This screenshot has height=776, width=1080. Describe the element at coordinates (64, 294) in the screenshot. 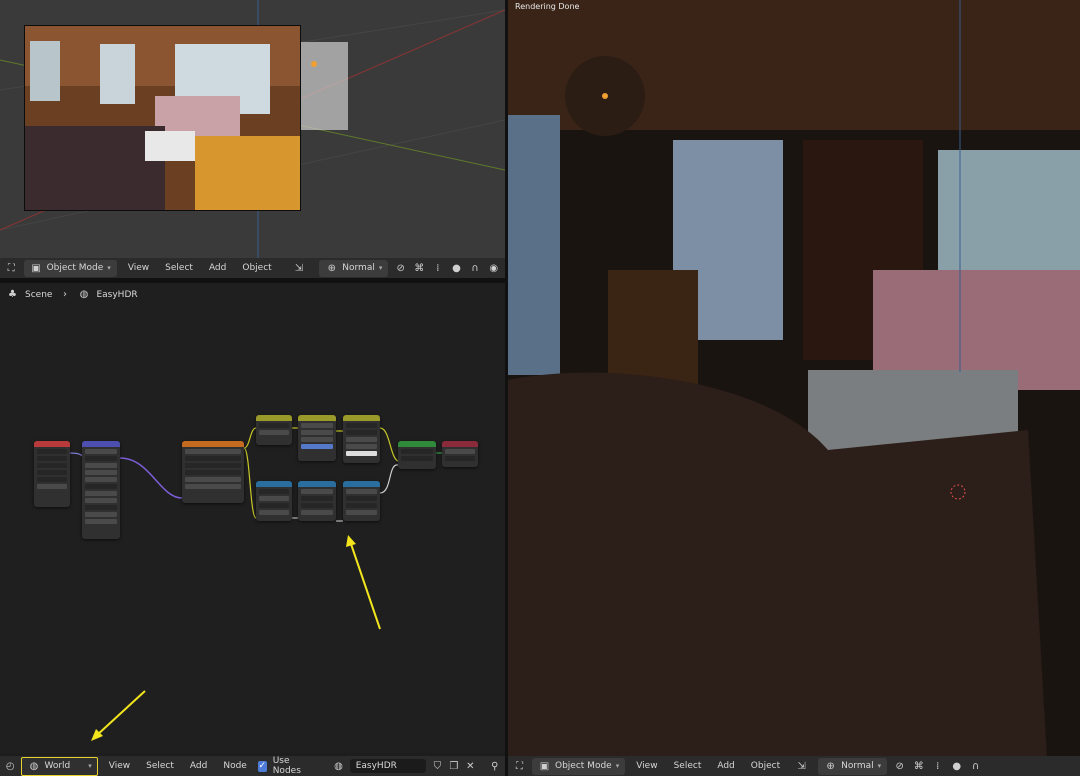

I see `chevron-right-icon: ›` at that location.